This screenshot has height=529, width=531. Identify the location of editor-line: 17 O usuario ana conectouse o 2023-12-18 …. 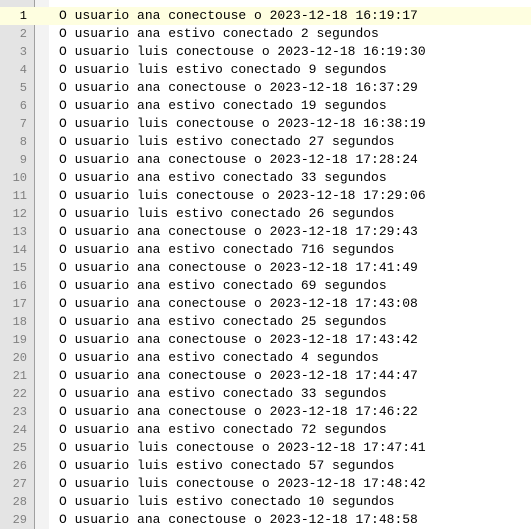
(265, 304).